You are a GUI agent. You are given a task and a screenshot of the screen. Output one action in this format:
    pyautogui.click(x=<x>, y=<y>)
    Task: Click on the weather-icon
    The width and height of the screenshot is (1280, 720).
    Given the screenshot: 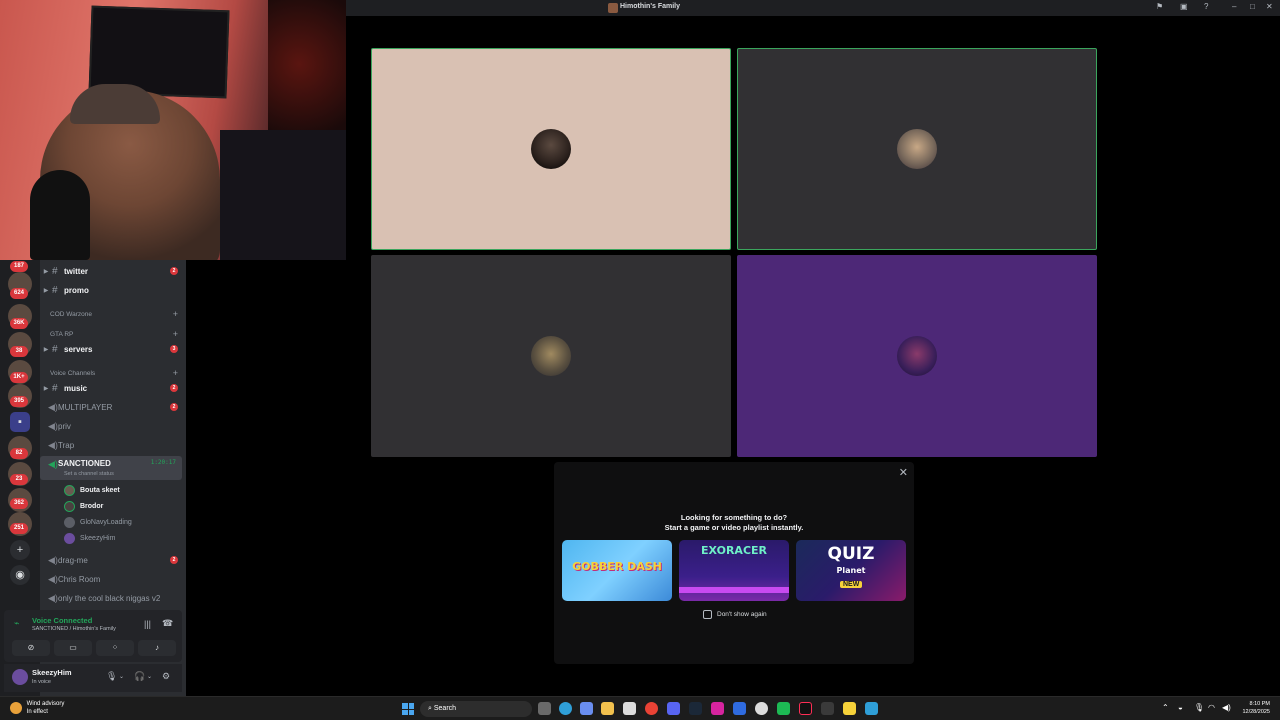 What is the action you would take?
    pyautogui.click(x=16, y=708)
    